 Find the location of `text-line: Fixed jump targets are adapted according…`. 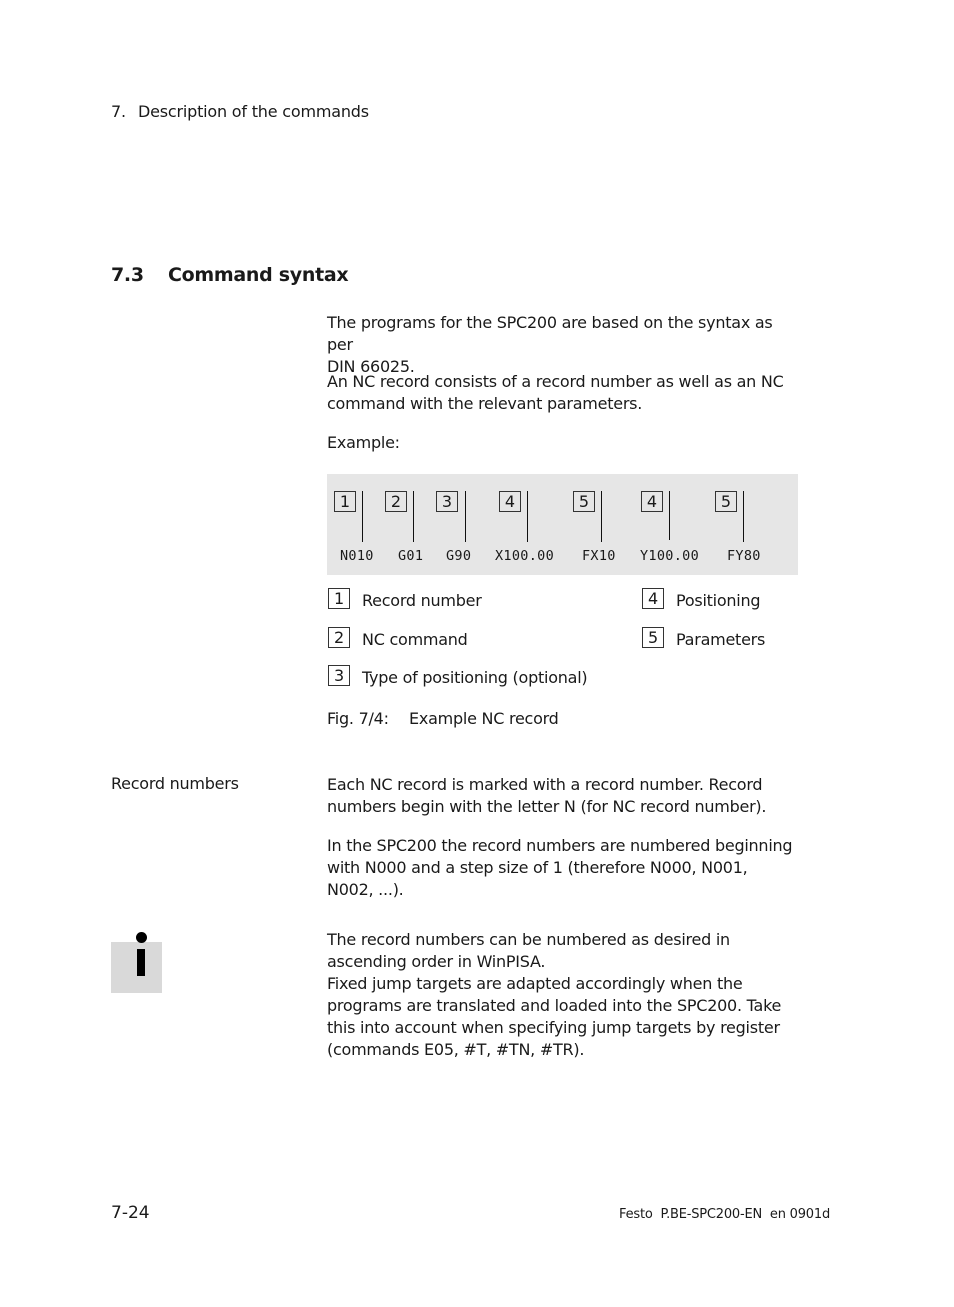

text-line: Fixed jump targets are adapted according… is located at coordinates (535, 983).